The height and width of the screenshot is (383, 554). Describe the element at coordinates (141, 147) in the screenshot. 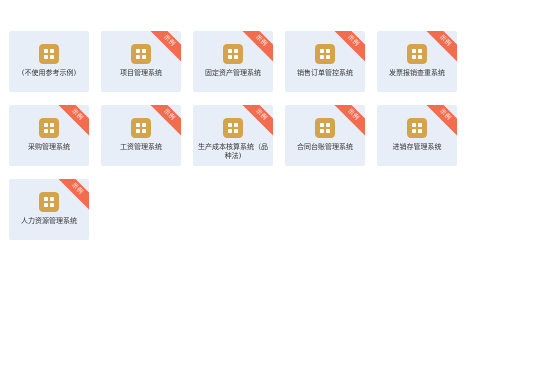

I see `tile-label: 工资管理系统` at that location.